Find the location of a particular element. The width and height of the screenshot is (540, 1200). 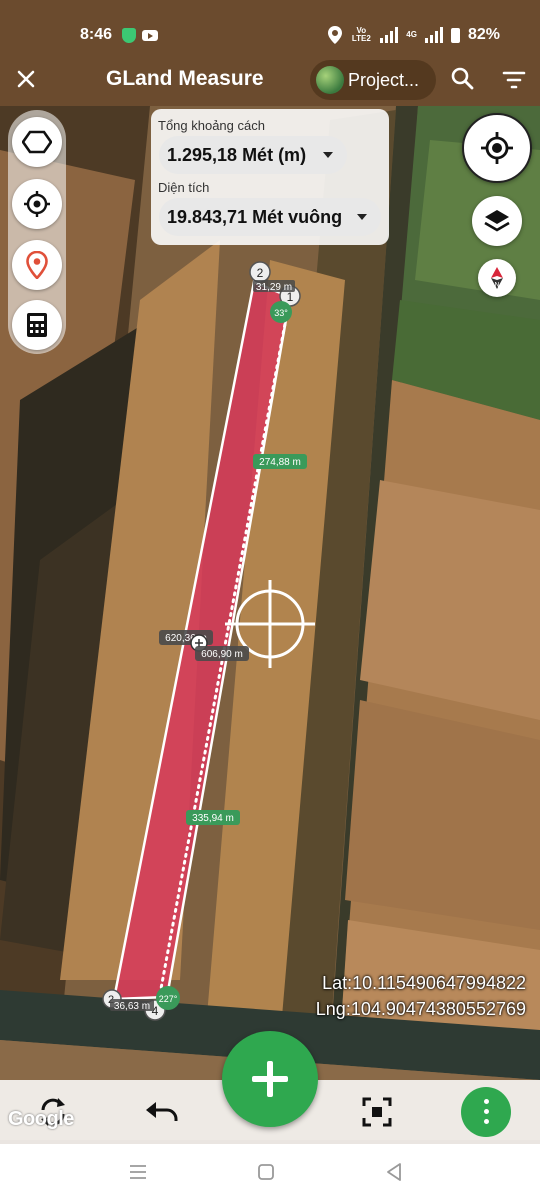

segment-top-label: 31,29 m is located at coordinates (274, 287).